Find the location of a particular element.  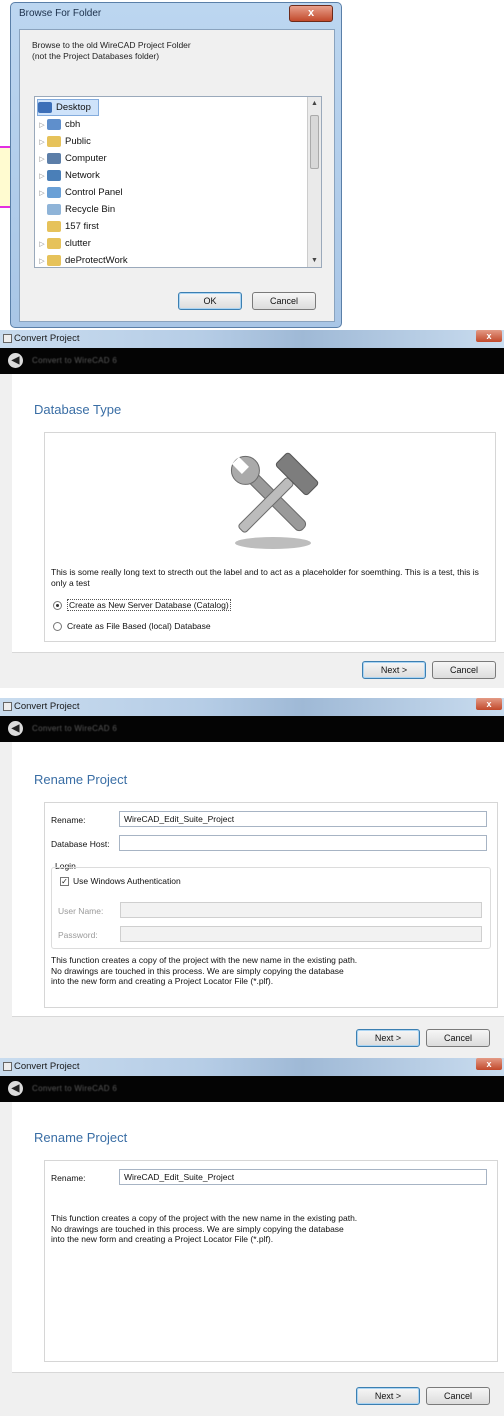

tree-item-label: Desktop is located at coordinates (73, 107).